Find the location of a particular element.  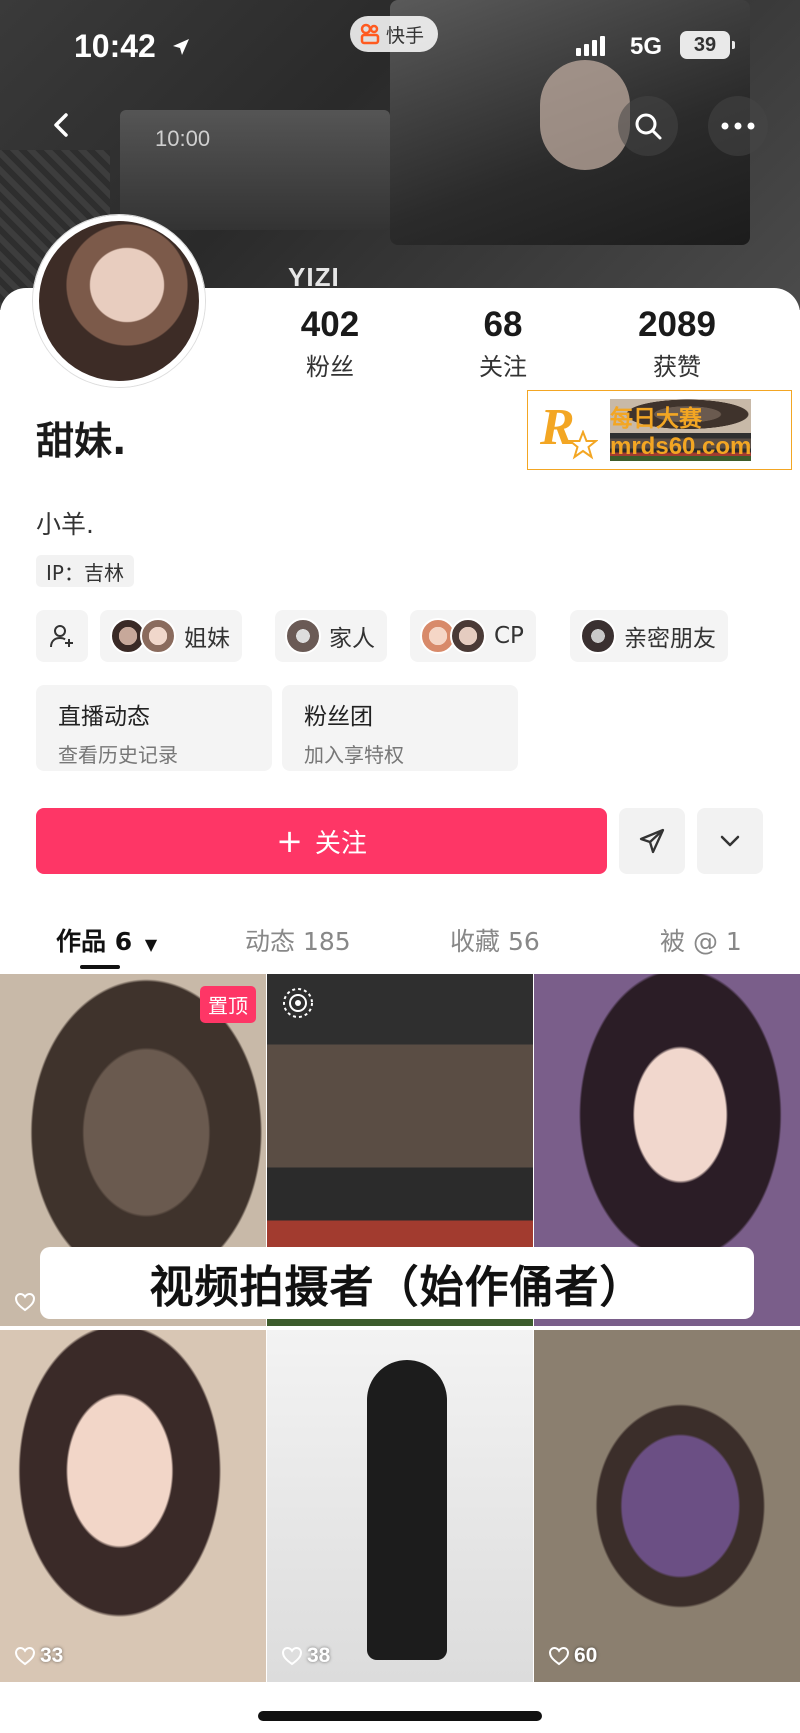

like-count-text: 60 is located at coordinates (586, 1655).